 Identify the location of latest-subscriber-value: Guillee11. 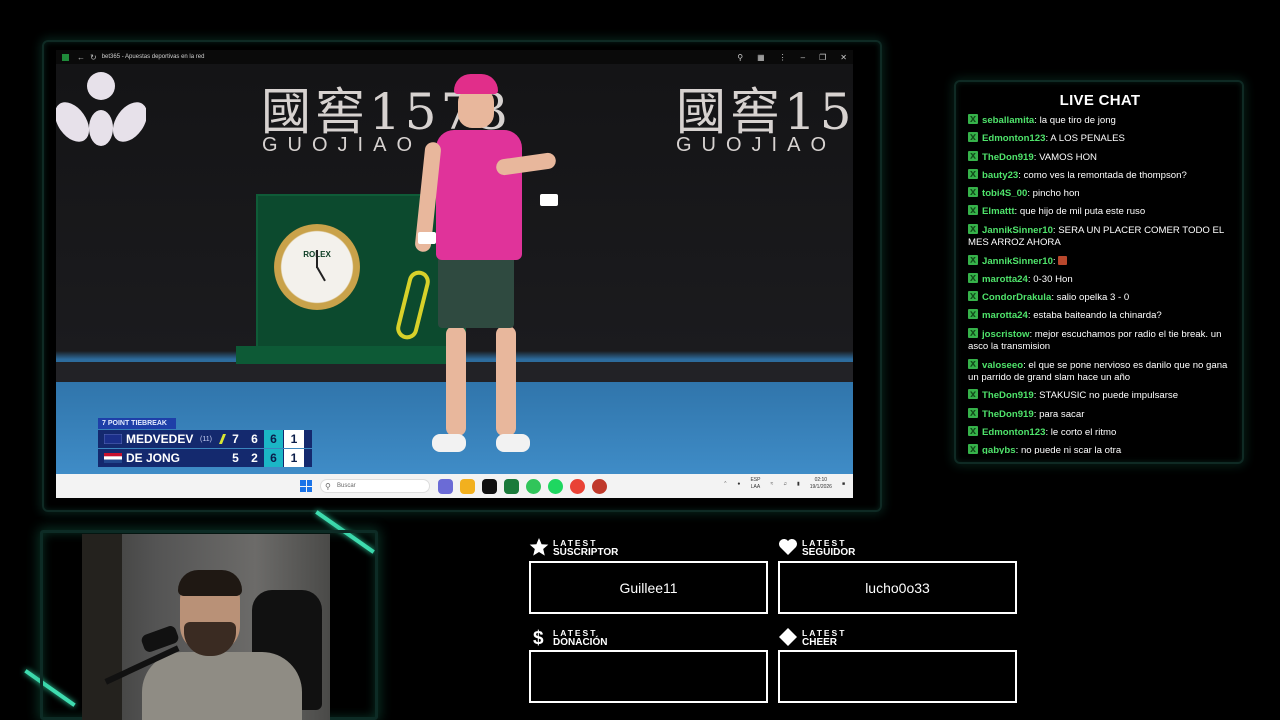
(648, 587).